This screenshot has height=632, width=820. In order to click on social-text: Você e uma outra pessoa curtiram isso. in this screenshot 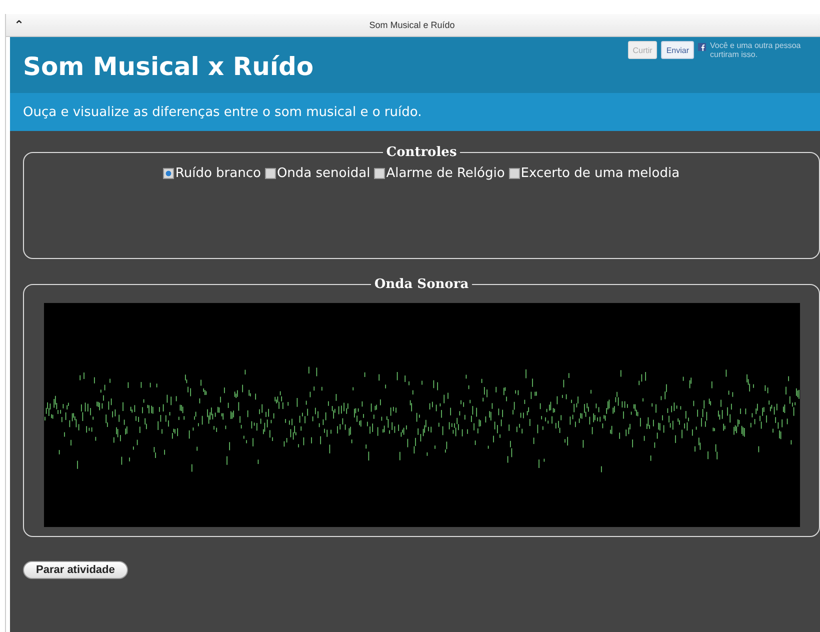, I will do `click(756, 50)`.